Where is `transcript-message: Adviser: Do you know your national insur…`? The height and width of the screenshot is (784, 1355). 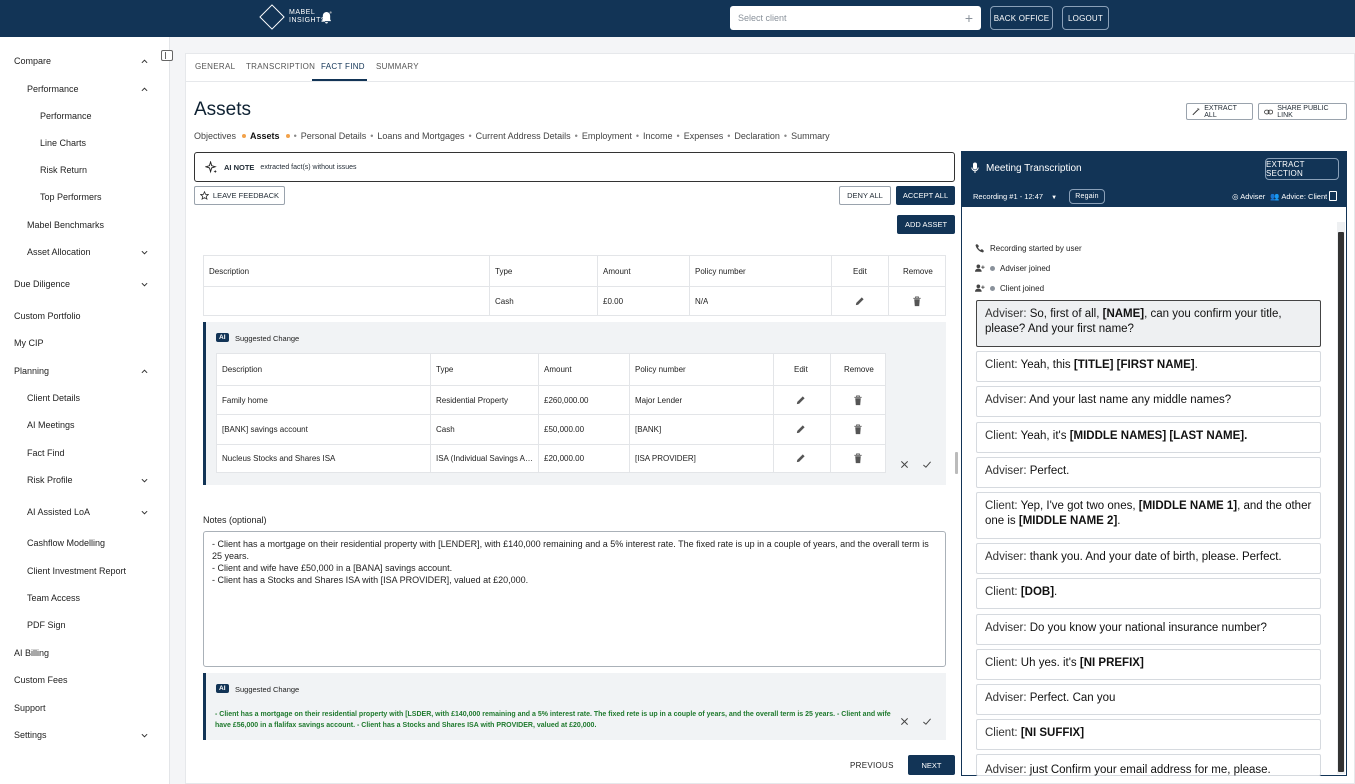 transcript-message: Adviser: Do you know your national insur… is located at coordinates (1148, 629).